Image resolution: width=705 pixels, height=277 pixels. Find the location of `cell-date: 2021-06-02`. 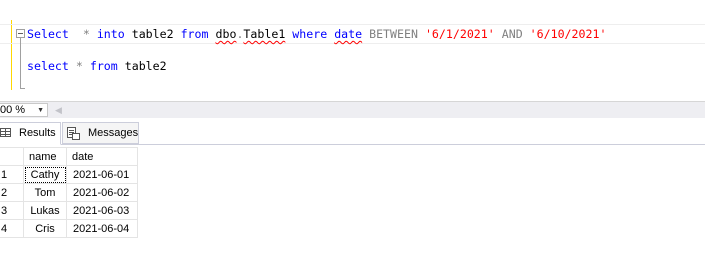

cell-date: 2021-06-02 is located at coordinates (102, 192).